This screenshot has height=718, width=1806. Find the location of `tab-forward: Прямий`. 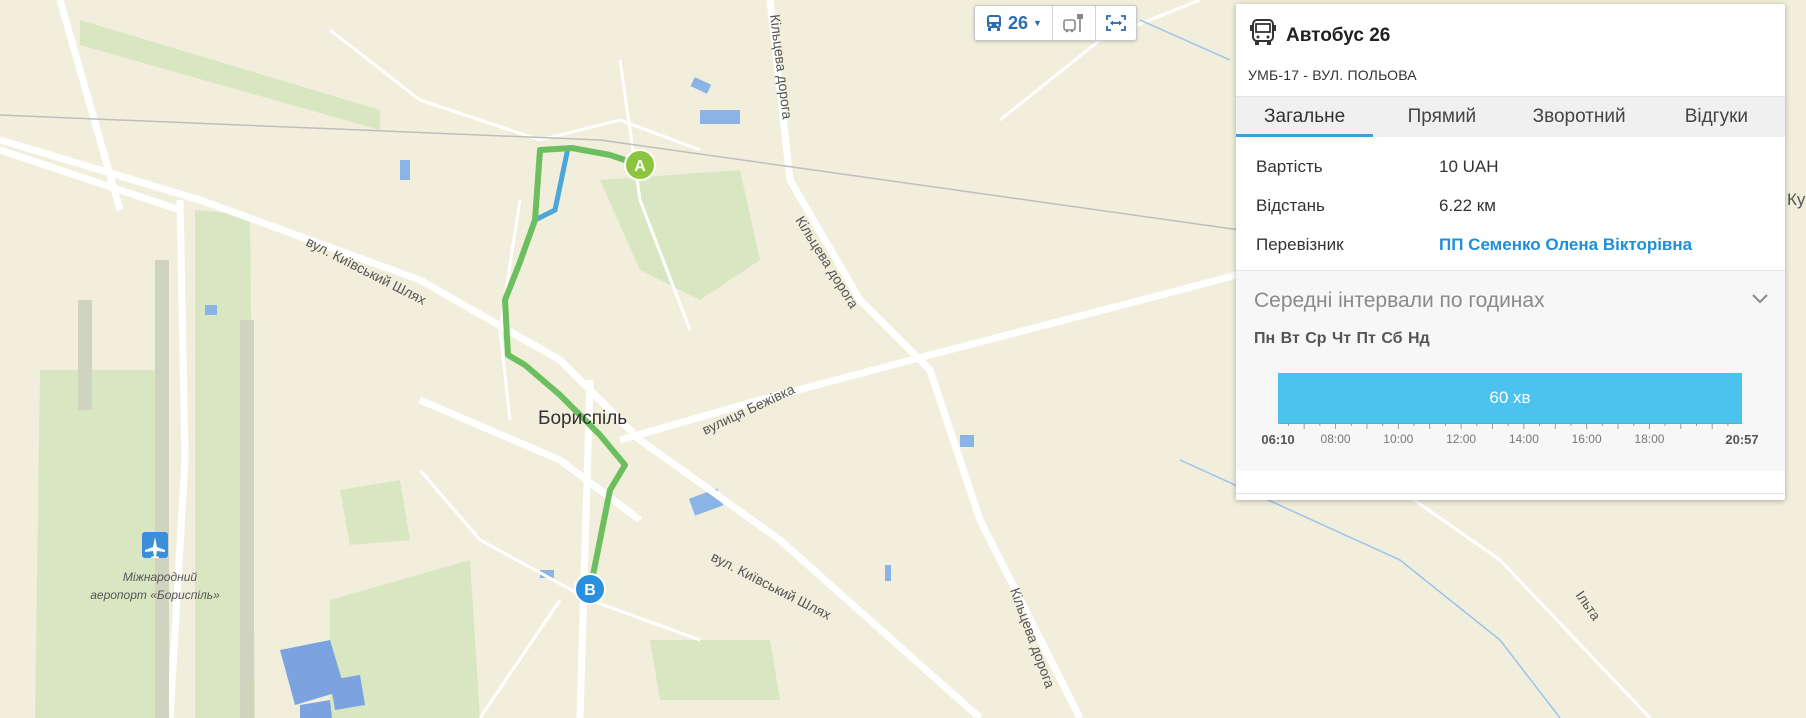

tab-forward: Прямий is located at coordinates (1441, 117).